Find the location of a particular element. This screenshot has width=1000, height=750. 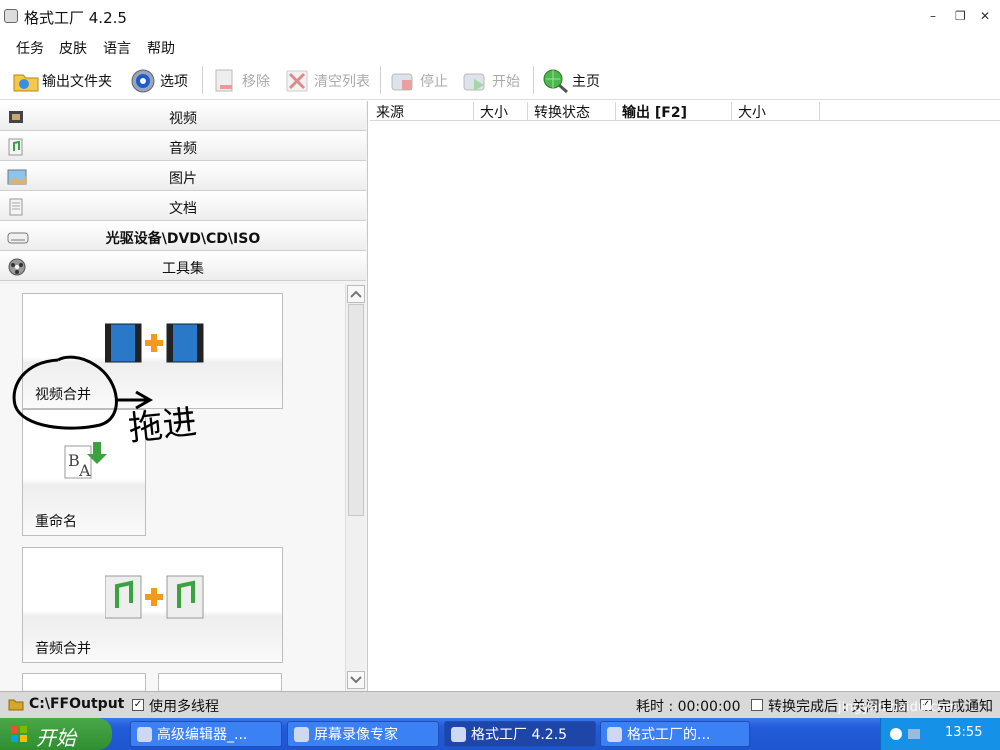

start-menu-button: 开始 is located at coordinates (56, 734).